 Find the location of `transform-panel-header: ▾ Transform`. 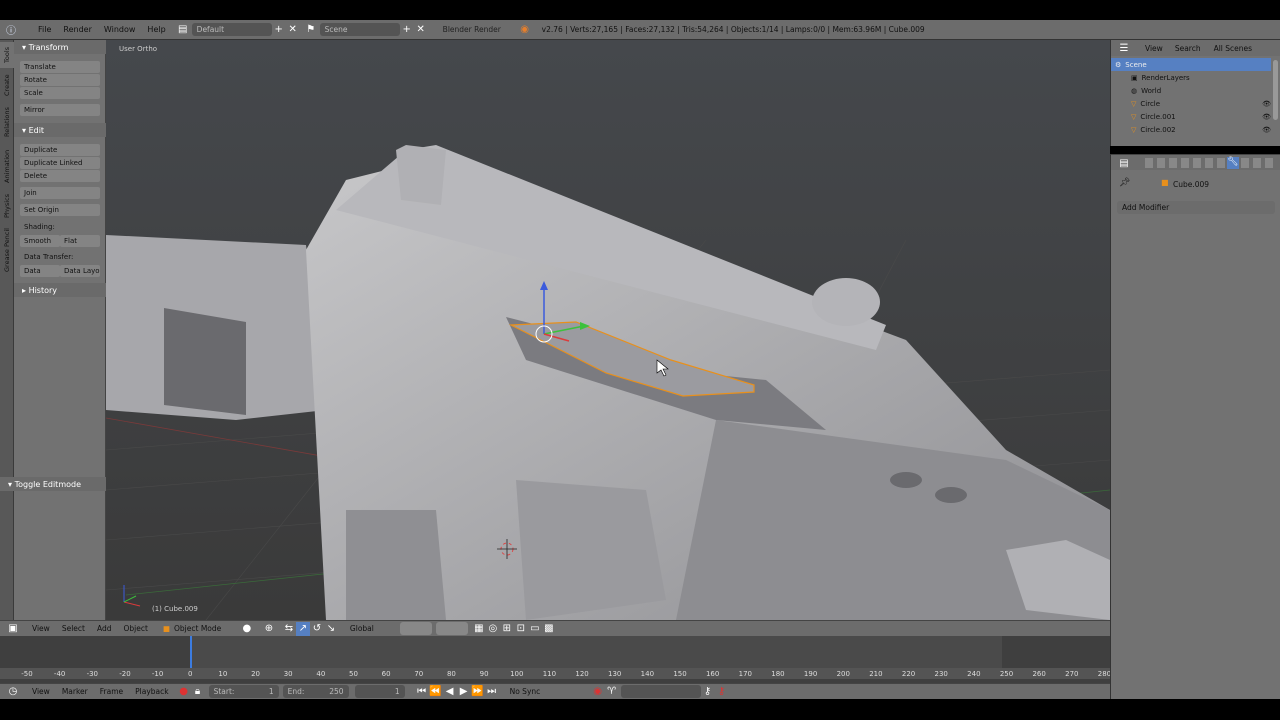

transform-panel-header: ▾ Transform is located at coordinates (60, 47).